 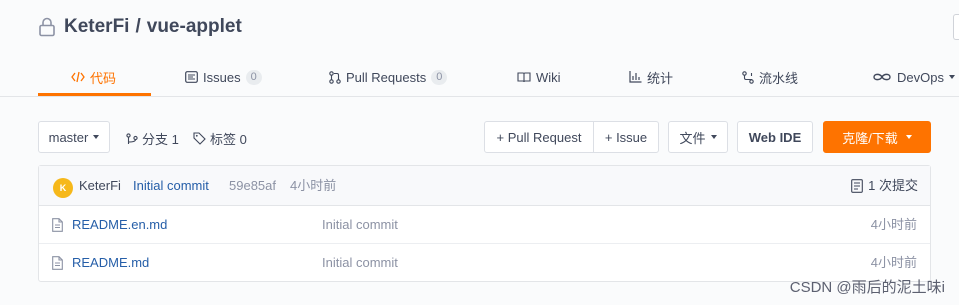 I want to click on tab-stats: 统计, so click(x=651, y=77).